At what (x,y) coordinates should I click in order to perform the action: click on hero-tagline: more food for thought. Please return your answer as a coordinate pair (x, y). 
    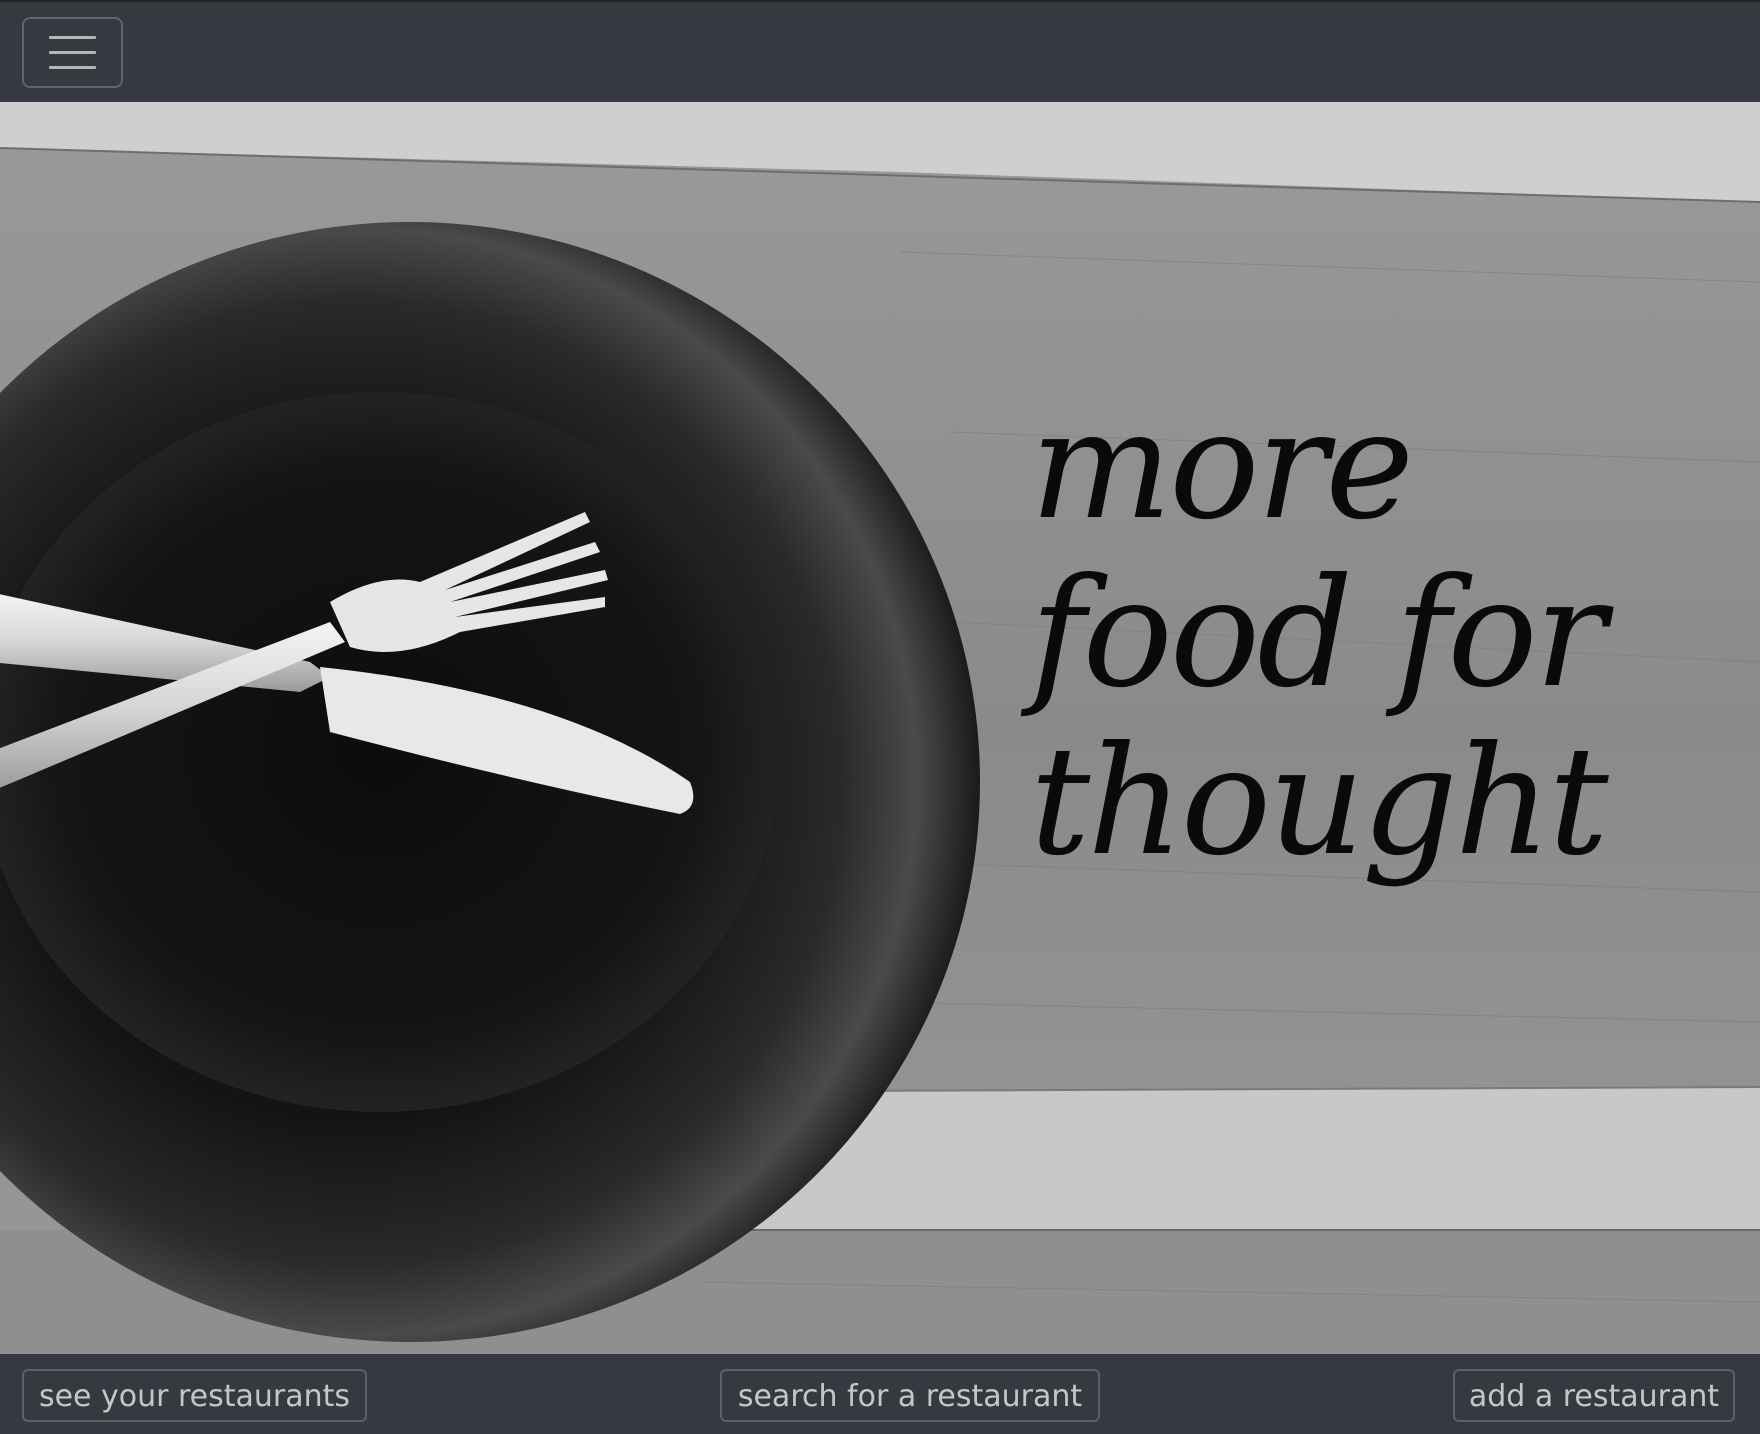
    Looking at the image, I should click on (1380, 634).